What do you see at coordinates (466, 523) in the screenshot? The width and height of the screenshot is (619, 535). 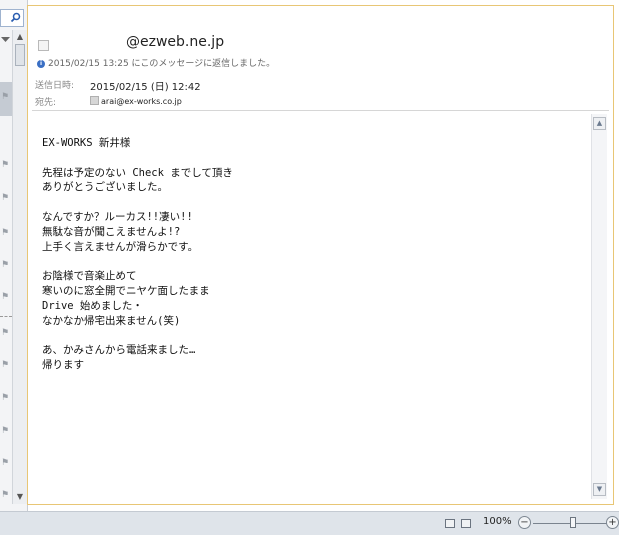 I see `reading-view-icon` at bounding box center [466, 523].